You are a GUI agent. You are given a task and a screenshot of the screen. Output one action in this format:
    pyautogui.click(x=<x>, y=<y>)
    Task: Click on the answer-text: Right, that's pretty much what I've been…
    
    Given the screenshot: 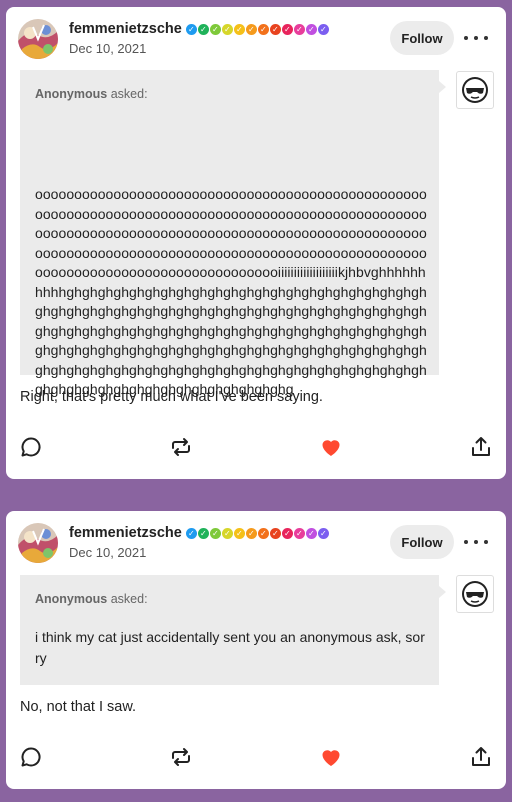 What is the action you would take?
    pyautogui.click(x=171, y=397)
    